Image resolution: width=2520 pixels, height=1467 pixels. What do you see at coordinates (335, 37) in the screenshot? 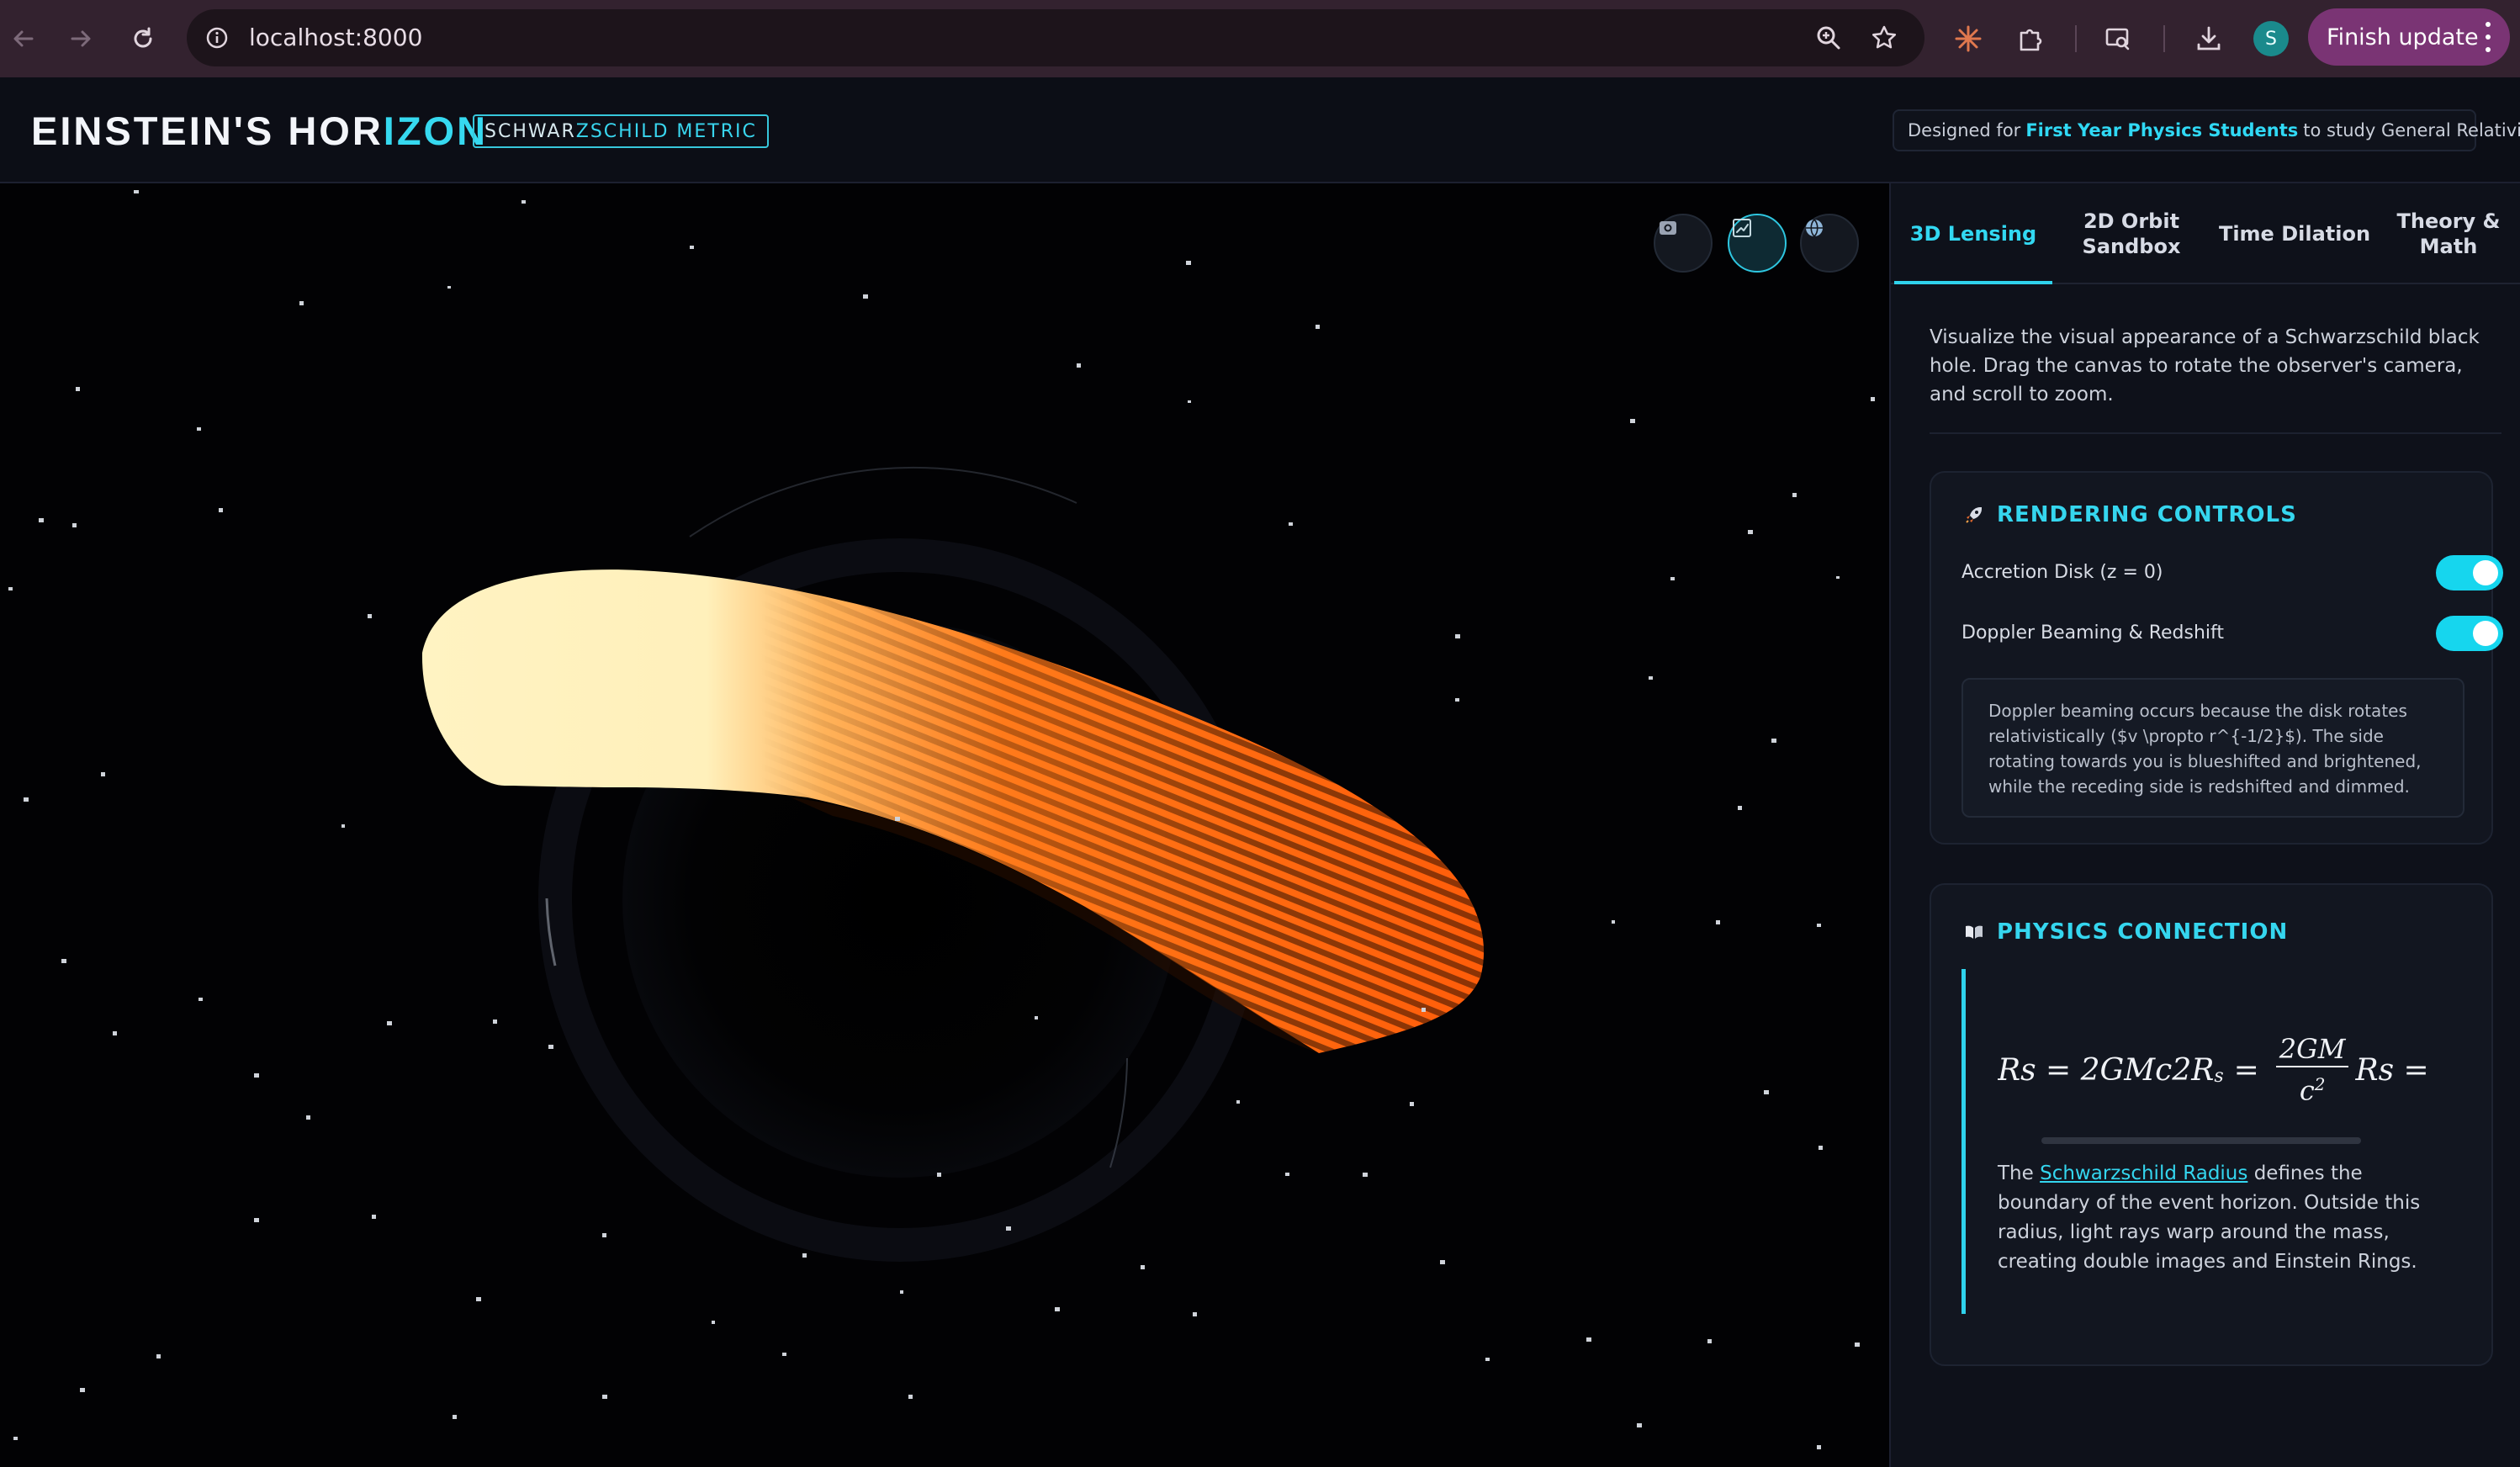
I see `url-text: localhost:8000` at bounding box center [335, 37].